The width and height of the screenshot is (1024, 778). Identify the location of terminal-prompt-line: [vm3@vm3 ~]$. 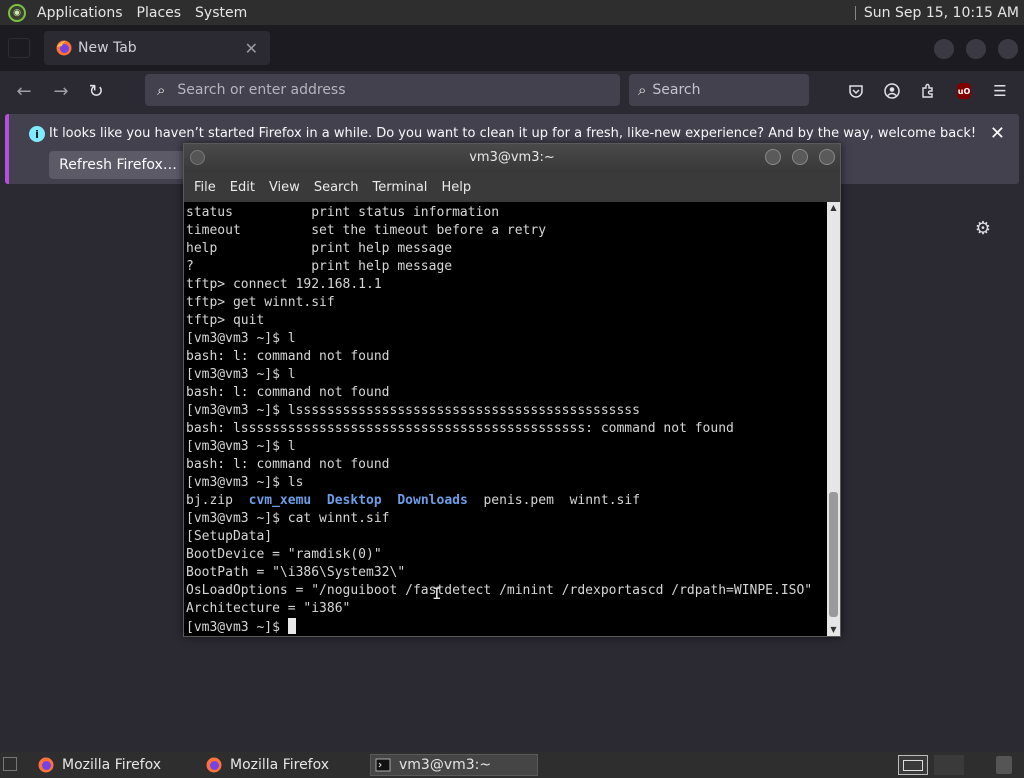
(499, 627).